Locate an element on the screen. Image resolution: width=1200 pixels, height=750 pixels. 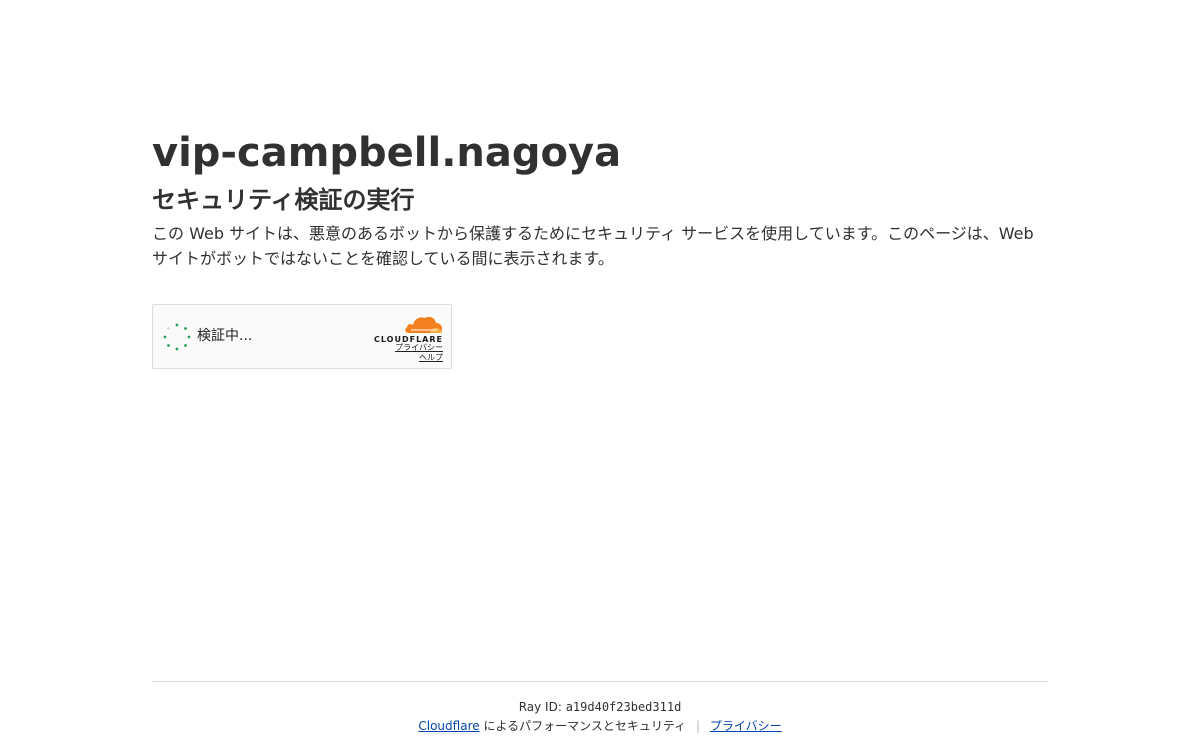
performance-line: Cloudflare によるパフォーマンスとセキュリティ | プライバシー is located at coordinates (600, 726).